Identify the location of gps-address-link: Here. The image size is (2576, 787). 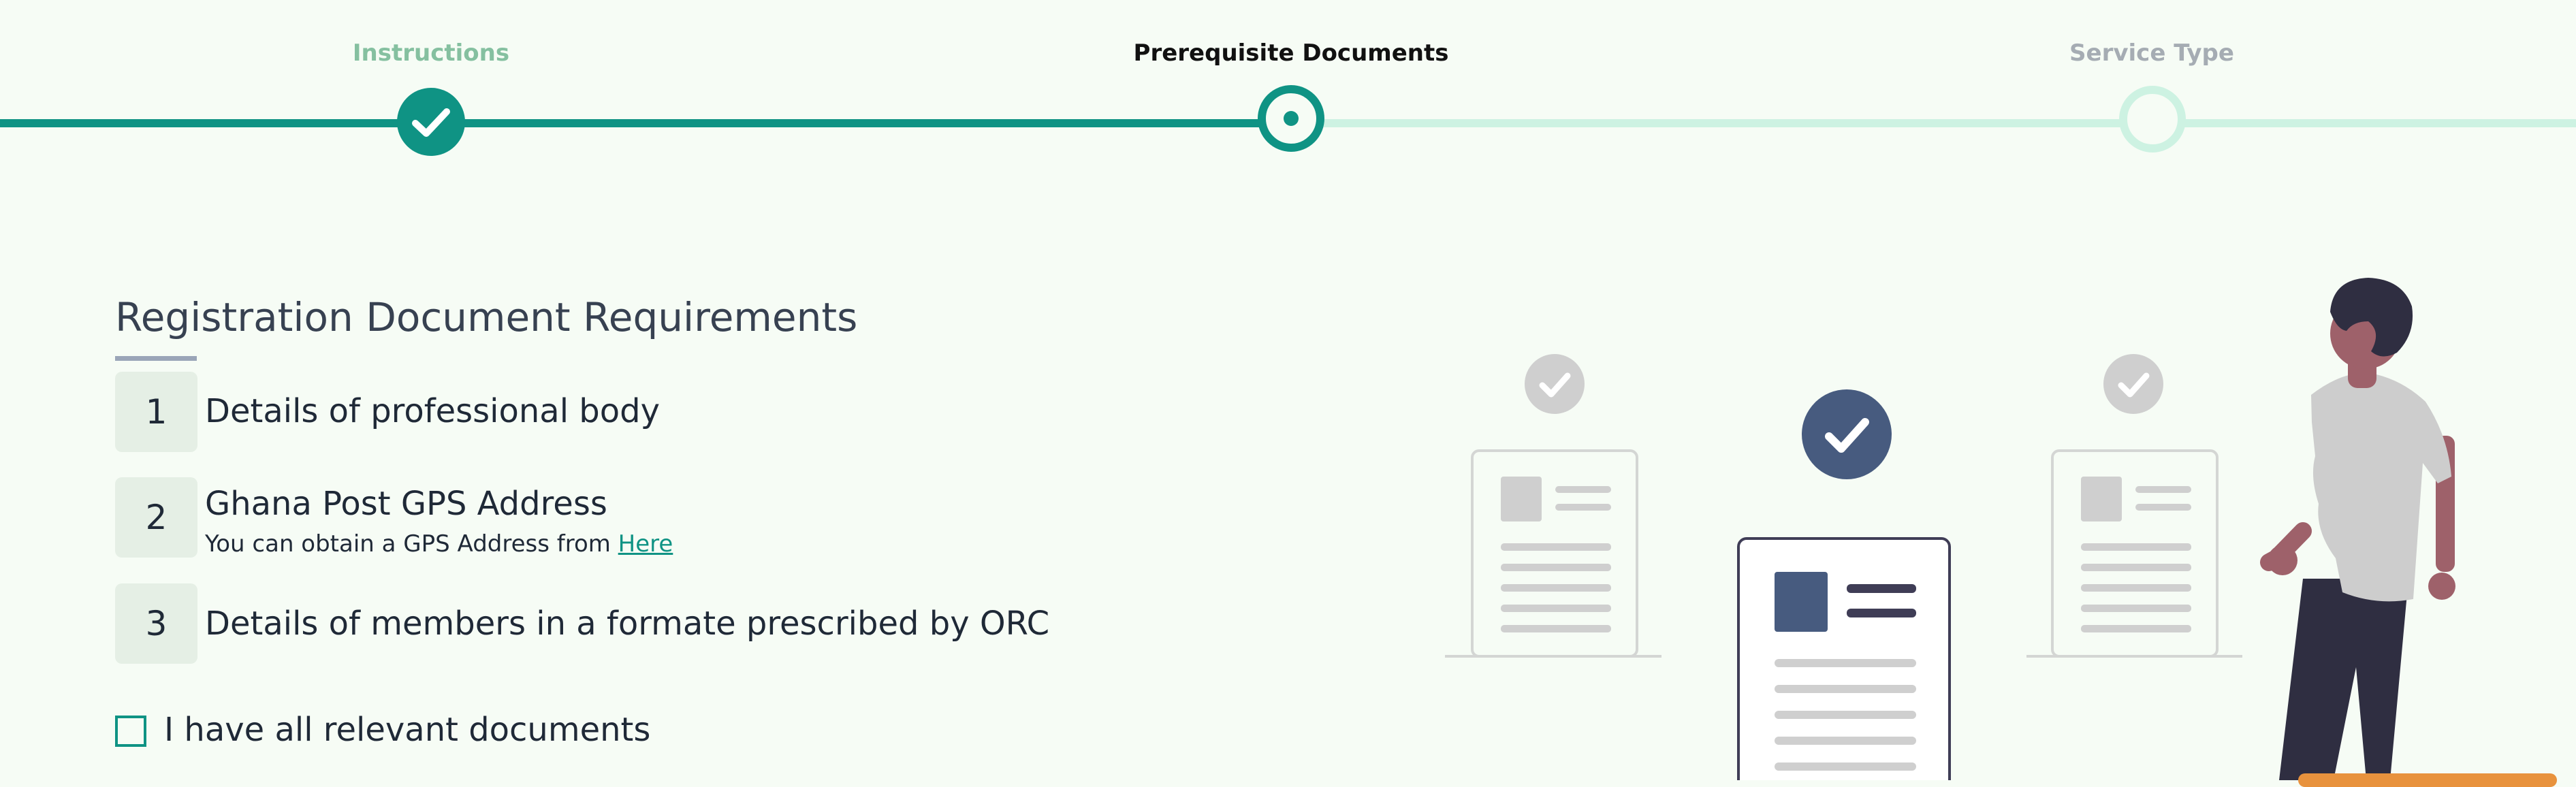
(645, 544).